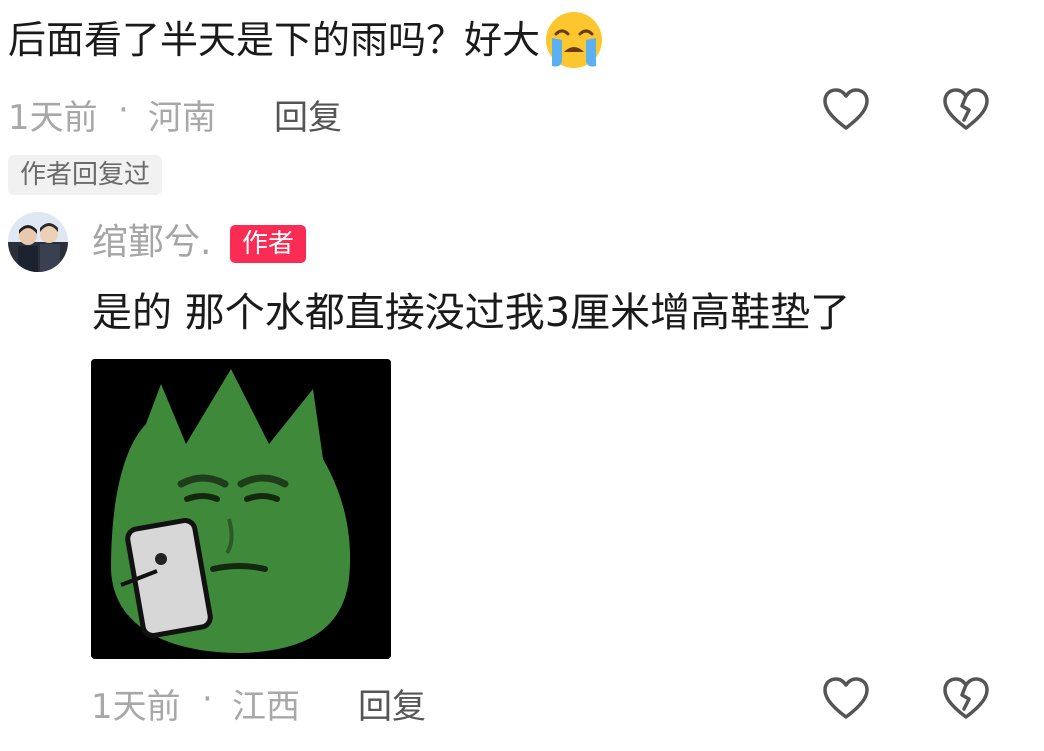  I want to click on reply-dislike-button, so click(966, 699).